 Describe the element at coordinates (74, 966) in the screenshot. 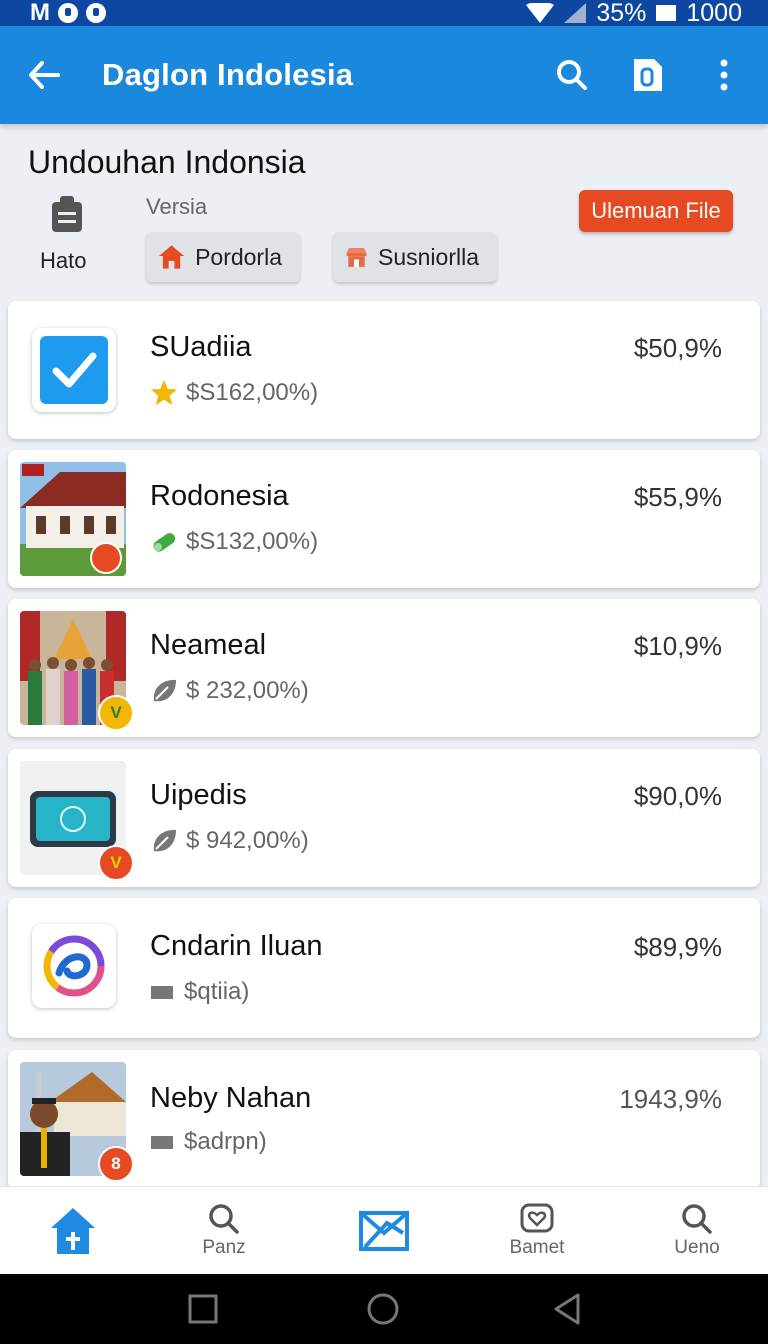

I see `swirl-logo-icon` at that location.